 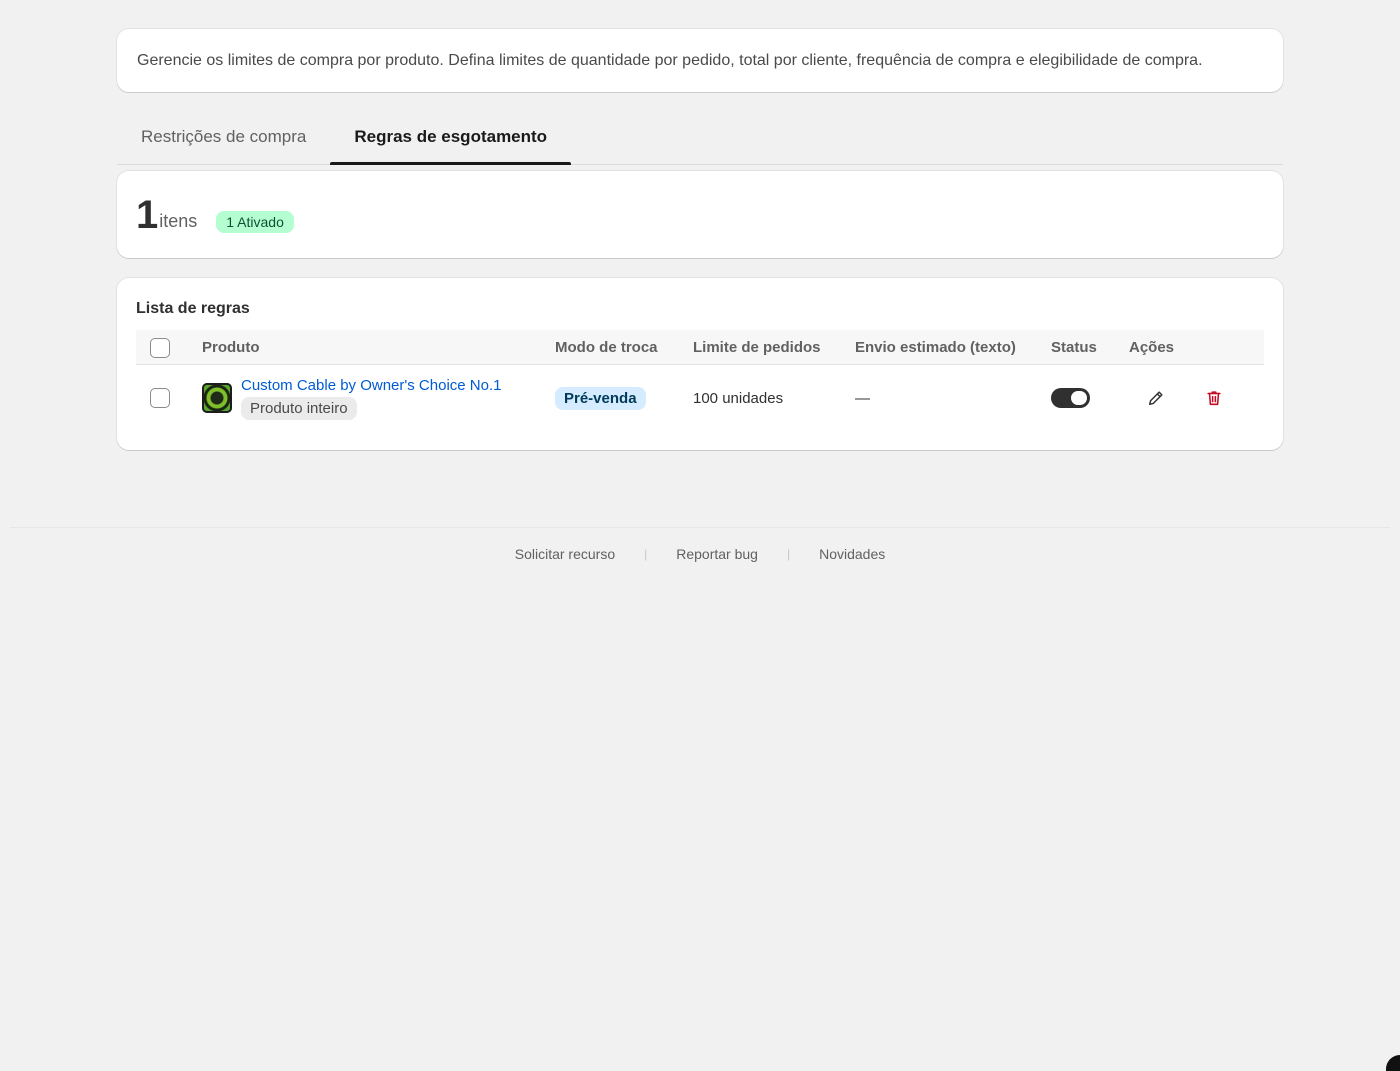 I want to click on rules-list-title: Lista de regras, so click(x=193, y=308).